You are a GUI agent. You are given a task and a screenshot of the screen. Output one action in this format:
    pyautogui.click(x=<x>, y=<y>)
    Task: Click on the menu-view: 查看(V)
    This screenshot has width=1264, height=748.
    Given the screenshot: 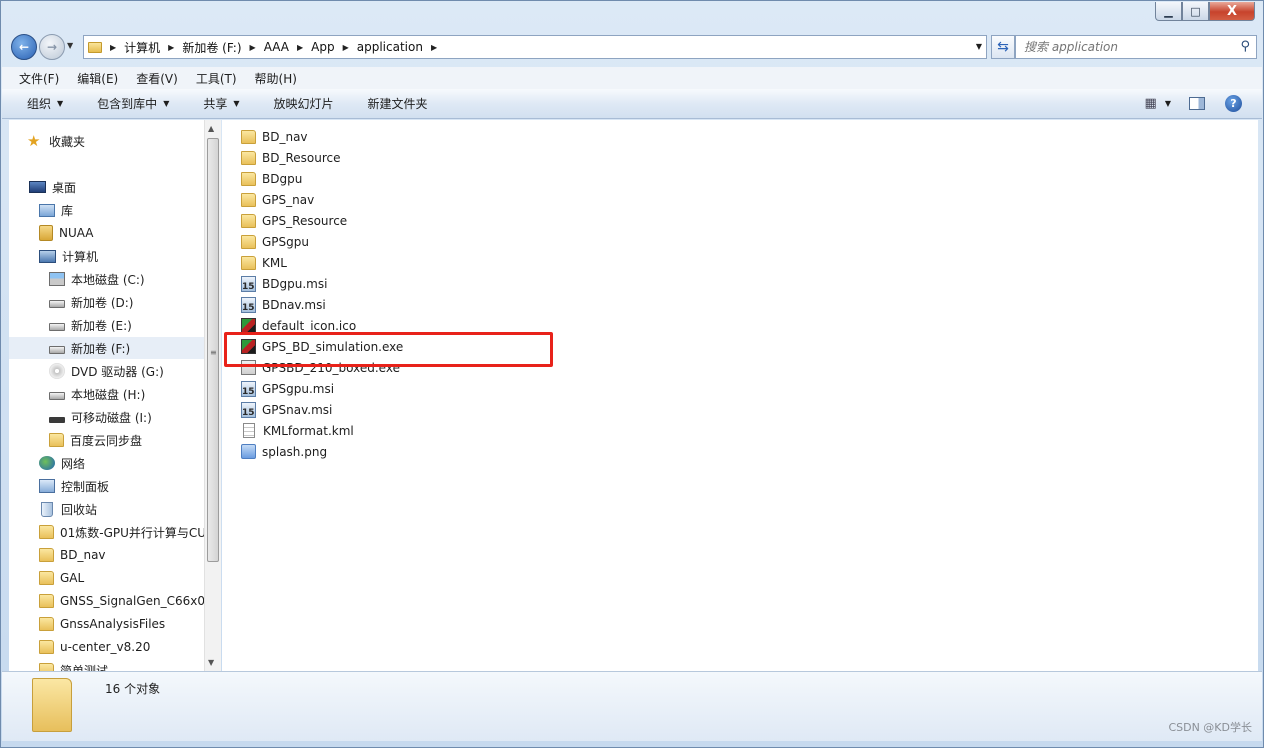 What is the action you would take?
    pyautogui.click(x=157, y=78)
    